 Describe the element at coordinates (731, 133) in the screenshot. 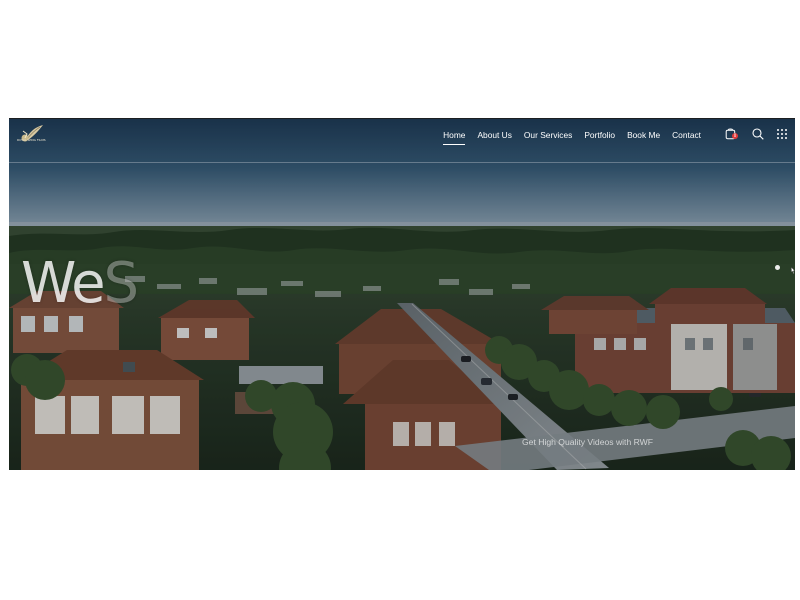

I see `cart-icon: 0` at that location.